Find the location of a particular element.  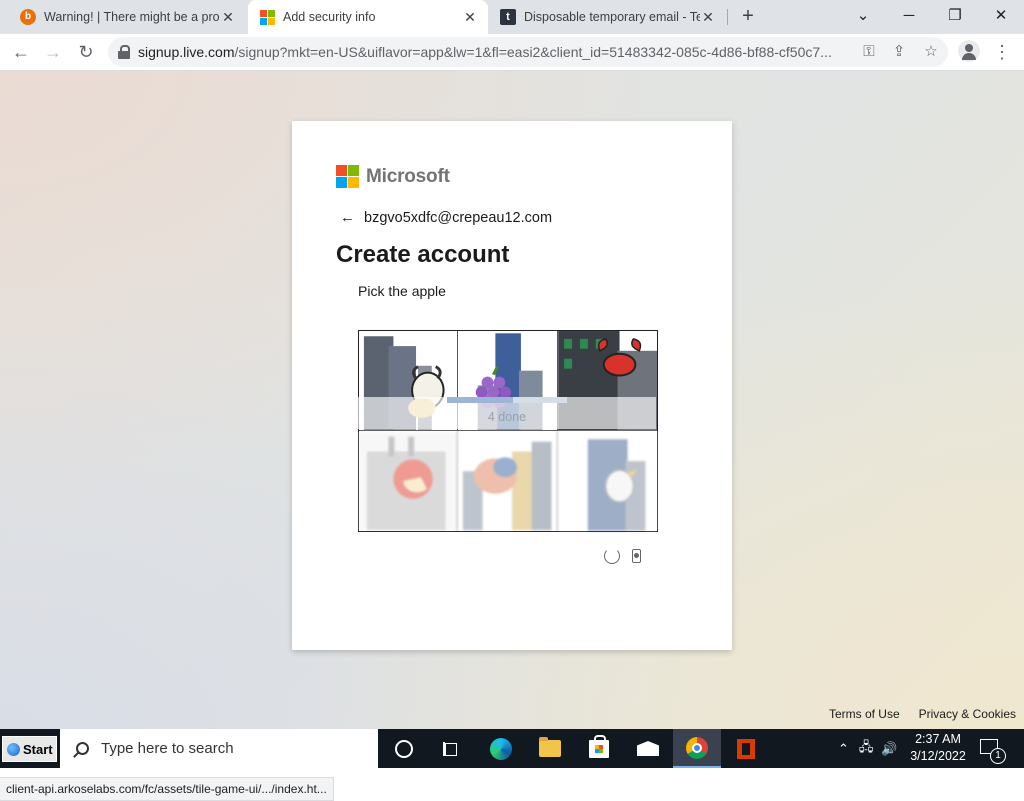

page-title: Create account is located at coordinates (423, 254).